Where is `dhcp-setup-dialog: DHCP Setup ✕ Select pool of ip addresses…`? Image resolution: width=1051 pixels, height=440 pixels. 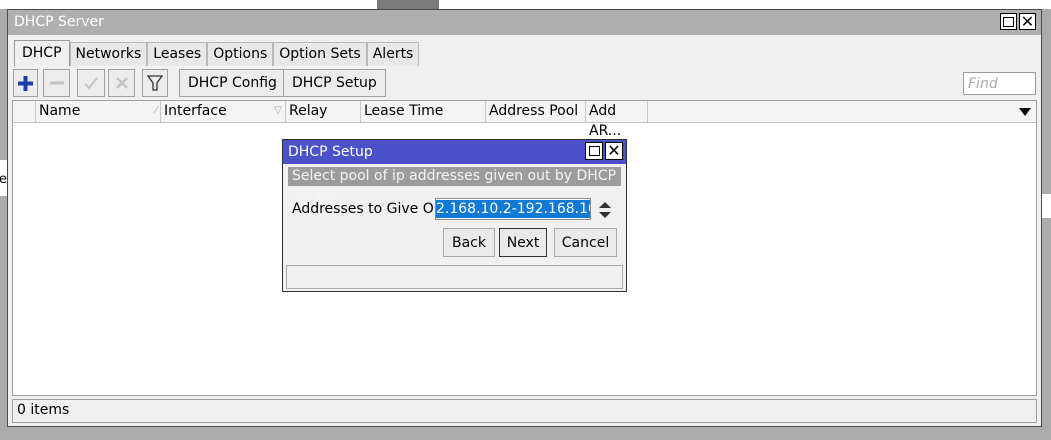
dhcp-setup-dialog: DHCP Setup ✕ Select pool of ip addresses… is located at coordinates (454, 215).